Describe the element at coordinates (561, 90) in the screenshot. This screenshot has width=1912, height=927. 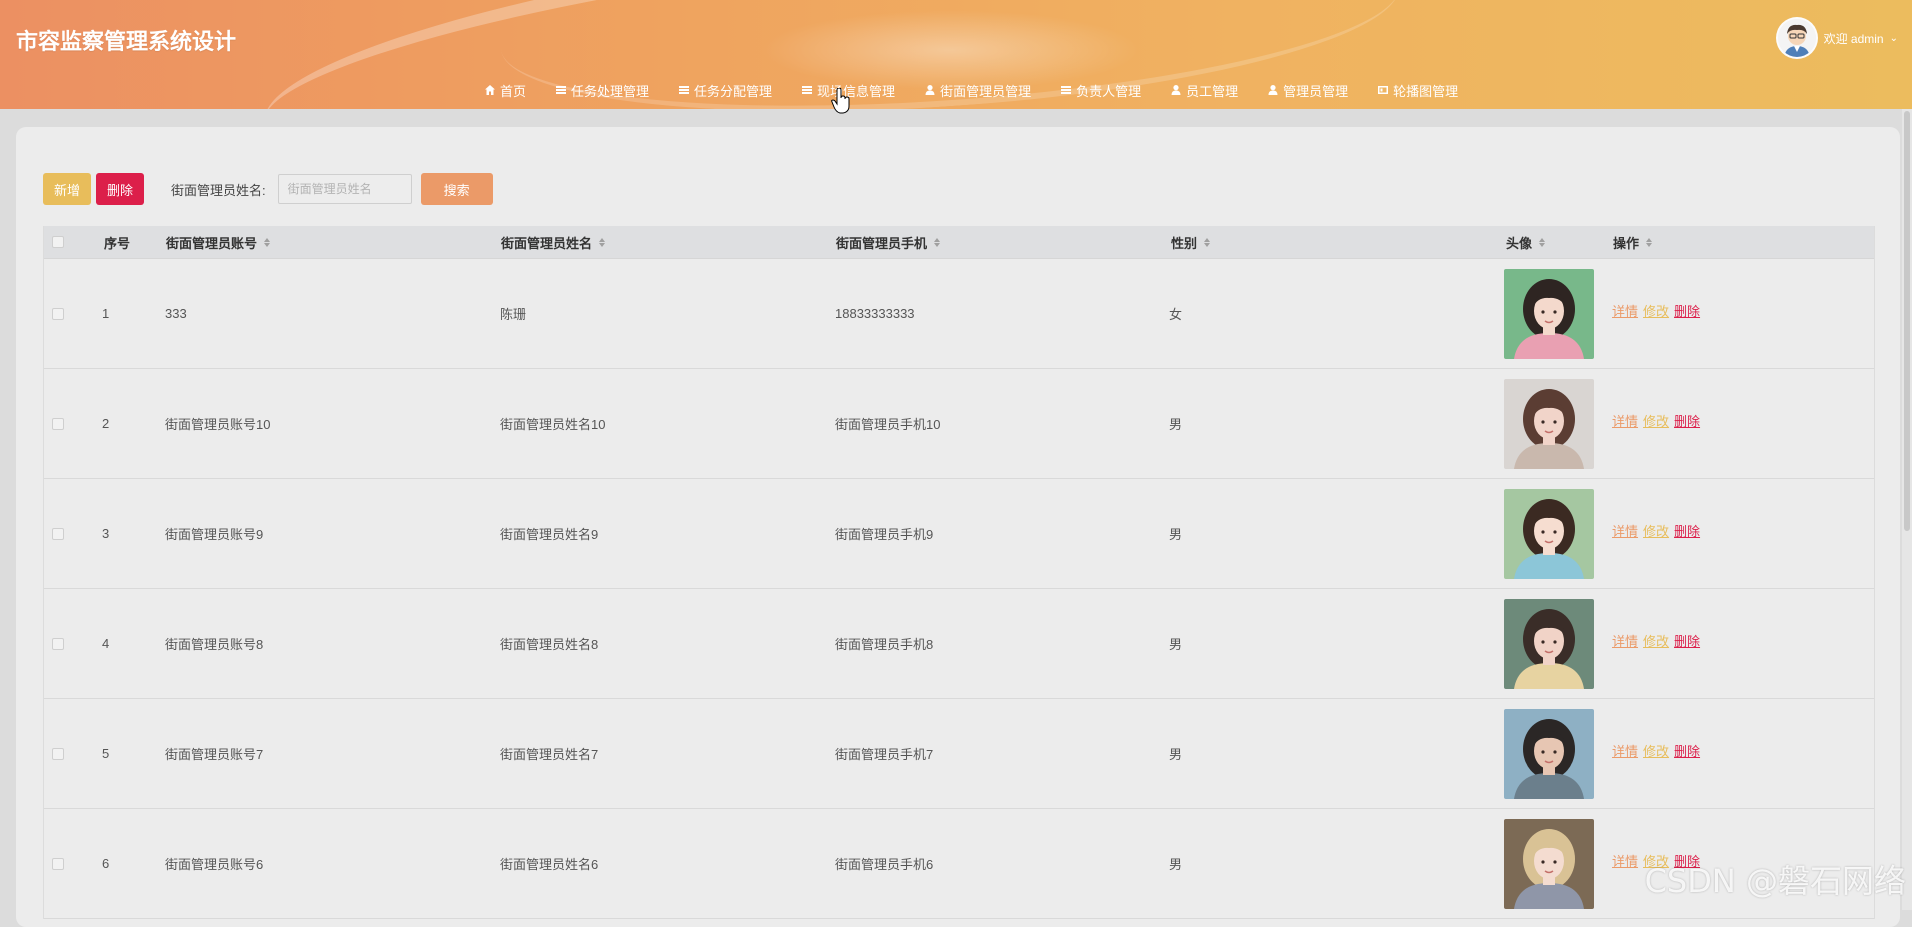
I see `list-icon` at that location.